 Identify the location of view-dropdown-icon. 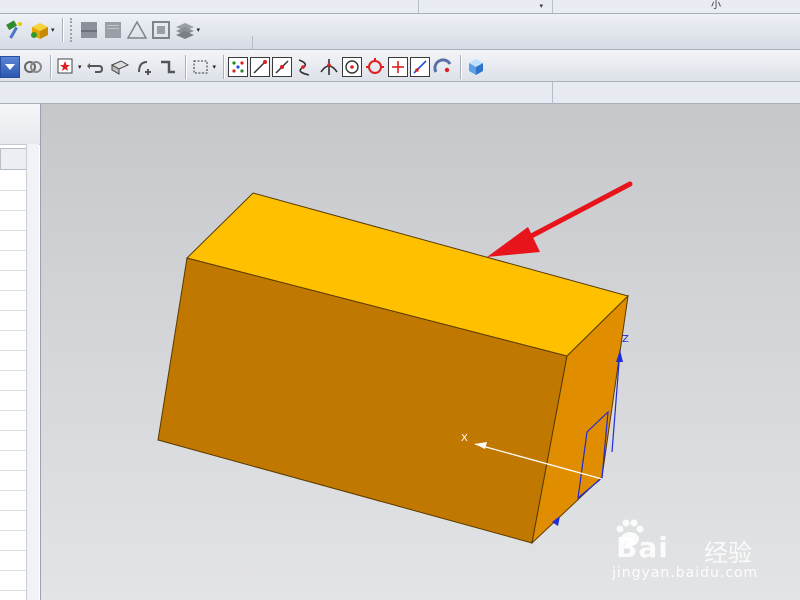
(10, 67).